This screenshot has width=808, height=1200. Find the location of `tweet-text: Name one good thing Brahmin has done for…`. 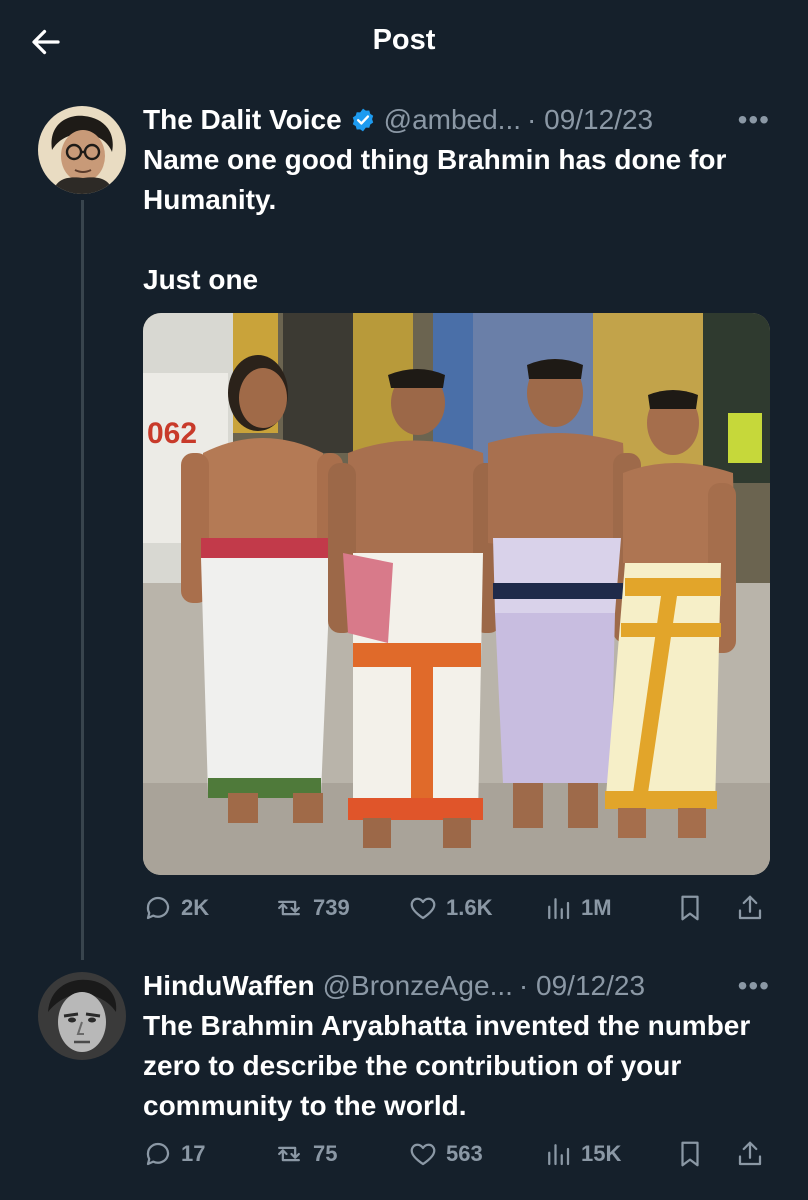

tweet-text: Name one good thing Brahmin has done for… is located at coordinates (435, 219).